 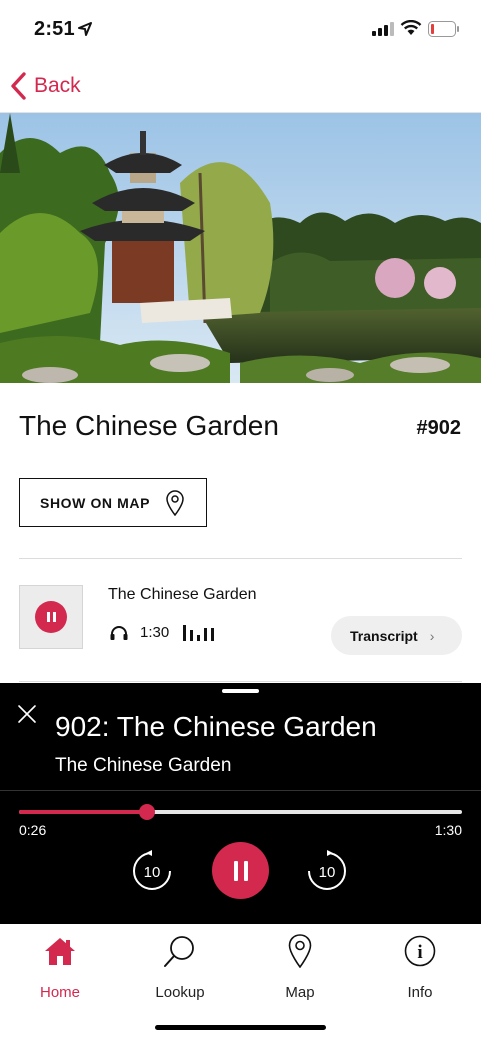 I want to click on show-on-map-label: SHOW ON MAP, so click(x=95, y=502).